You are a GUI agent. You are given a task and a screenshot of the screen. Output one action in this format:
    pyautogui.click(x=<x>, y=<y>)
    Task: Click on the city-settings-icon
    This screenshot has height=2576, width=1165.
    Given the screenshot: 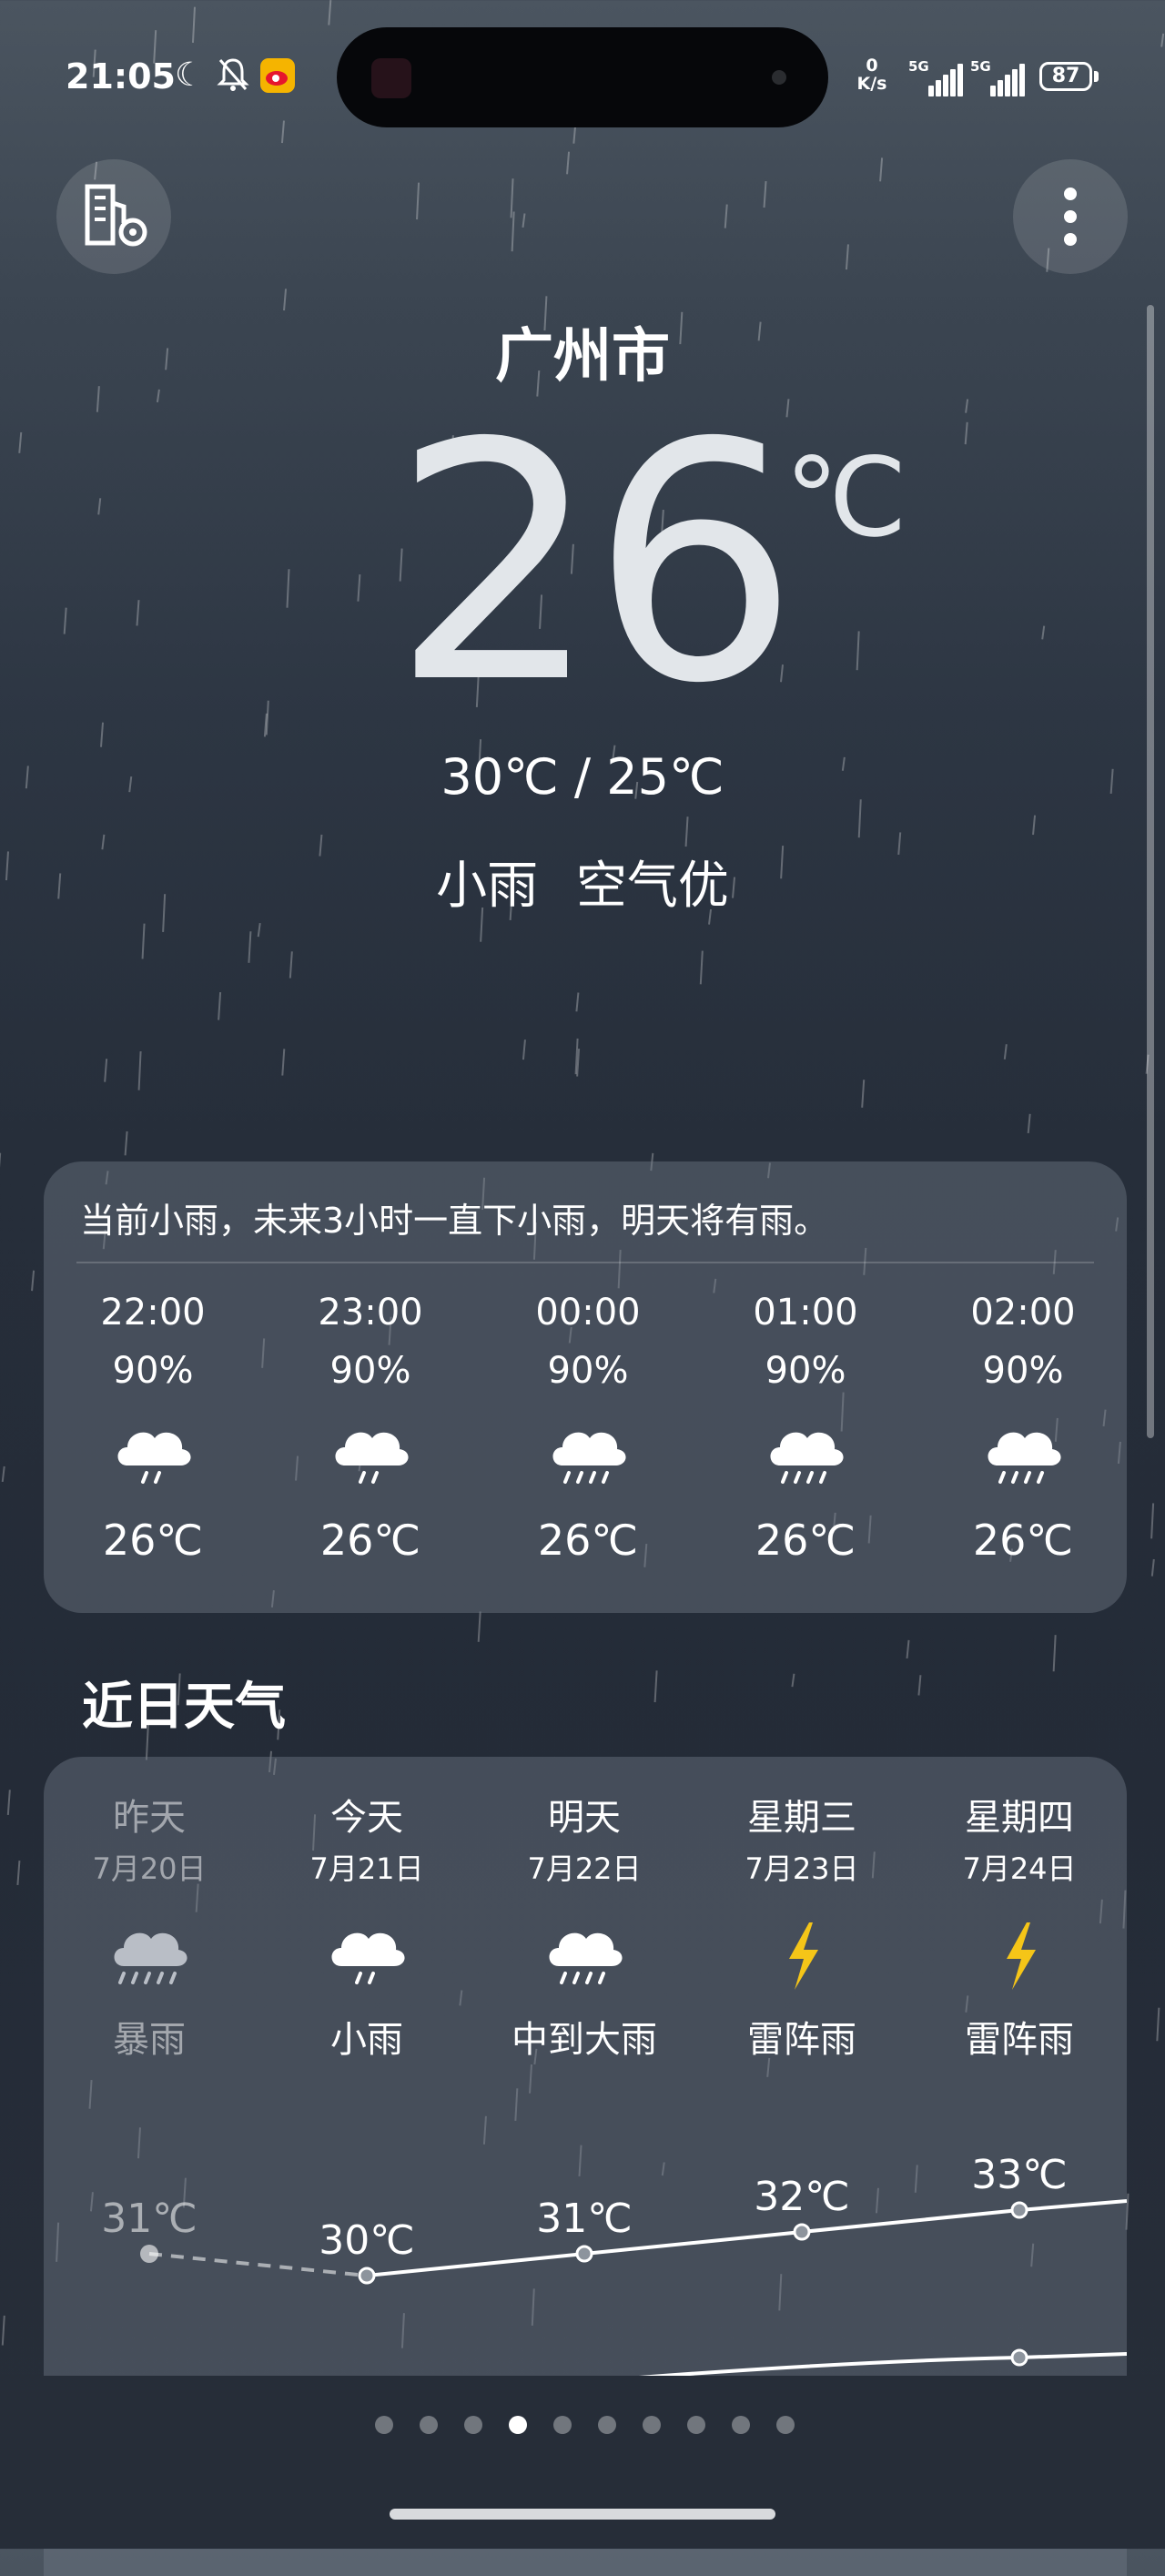 What is the action you would take?
    pyautogui.click(x=113, y=216)
    